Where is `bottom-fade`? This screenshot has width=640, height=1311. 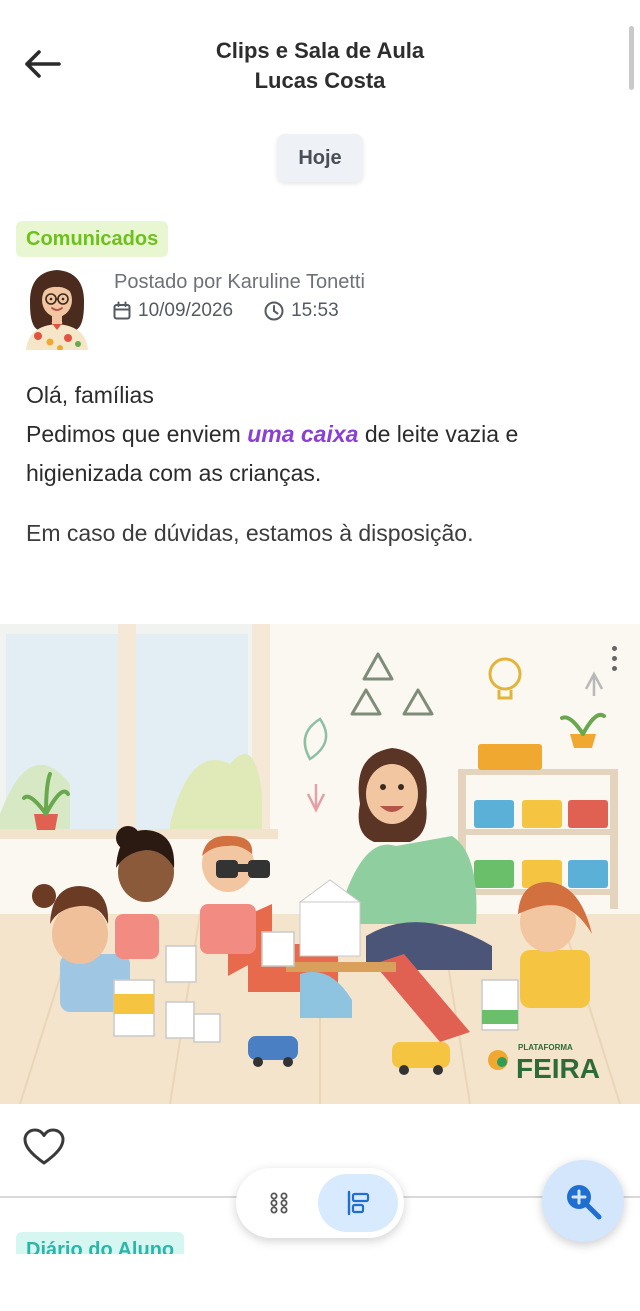 bottom-fade is located at coordinates (320, 1282).